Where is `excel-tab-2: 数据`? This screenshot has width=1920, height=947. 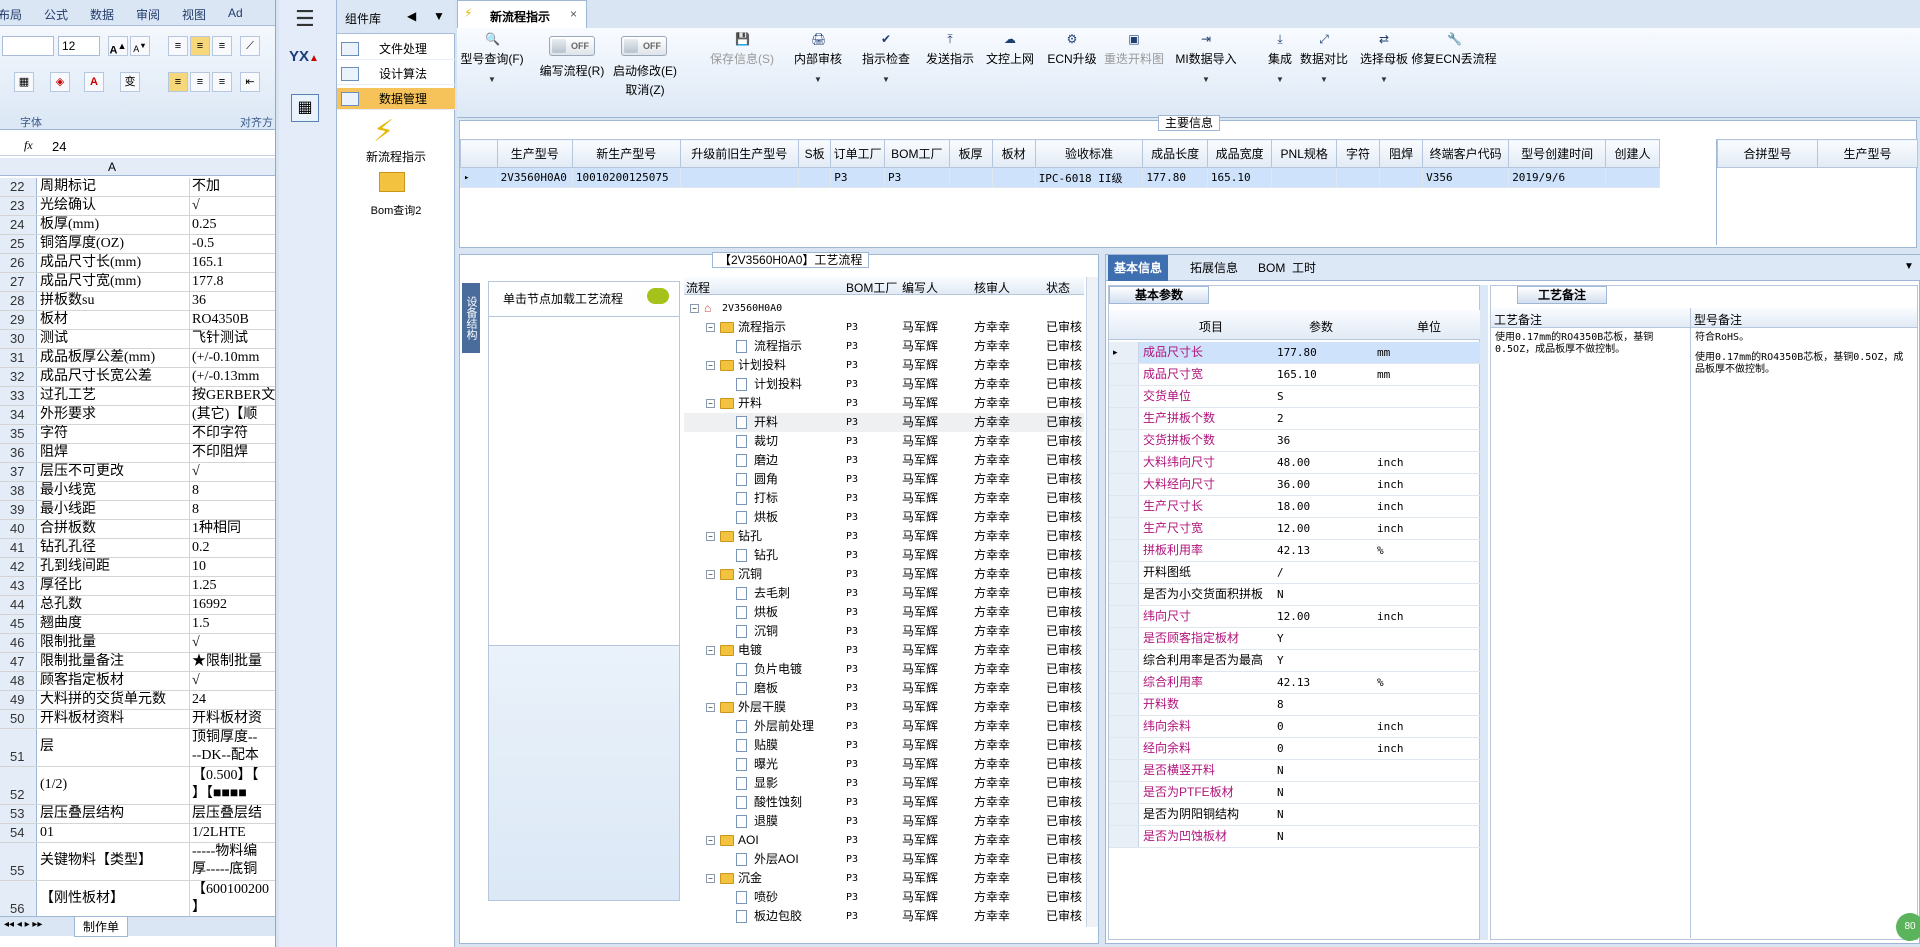
excel-tab-2: 数据 is located at coordinates (102, 14).